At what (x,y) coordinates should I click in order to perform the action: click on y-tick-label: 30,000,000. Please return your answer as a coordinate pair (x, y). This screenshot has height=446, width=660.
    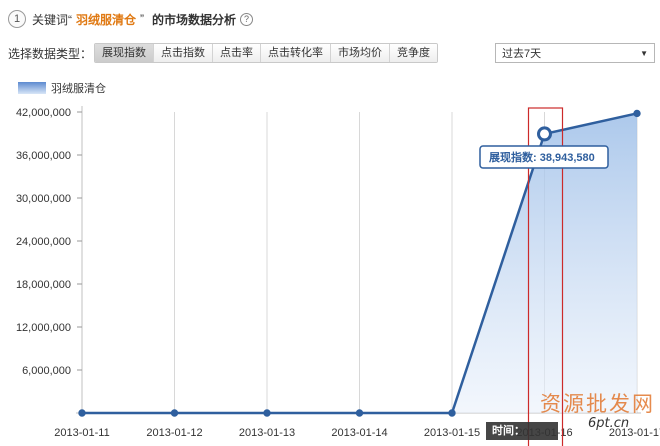
    Looking at the image, I should click on (43, 199).